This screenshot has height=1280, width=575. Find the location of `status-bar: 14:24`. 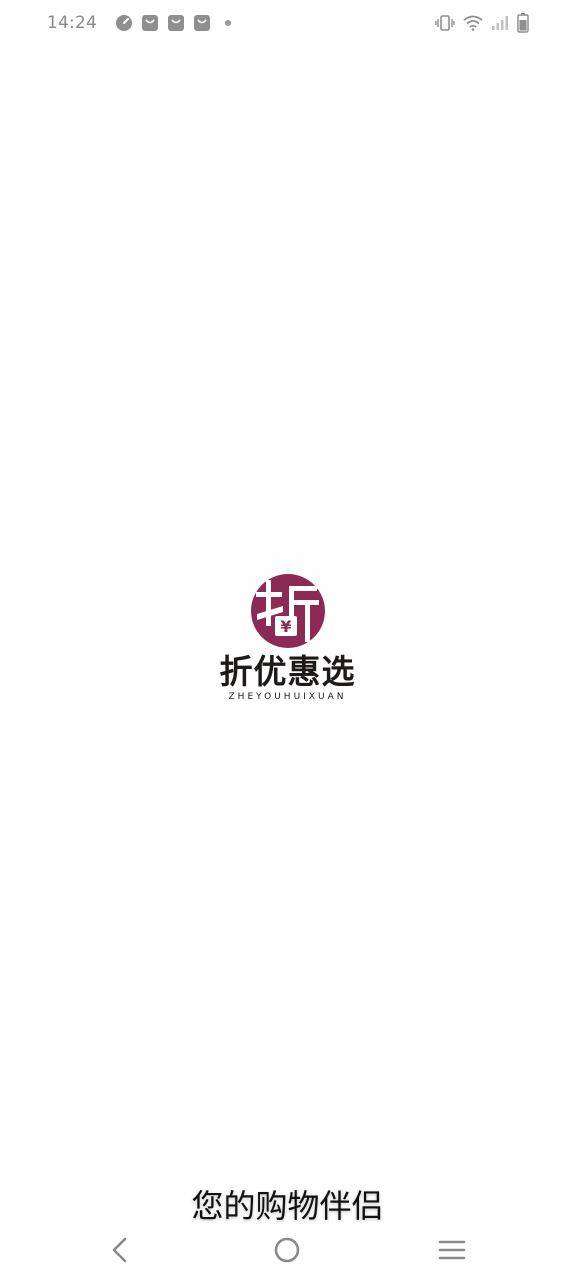

status-bar: 14:24 is located at coordinates (287, 23).